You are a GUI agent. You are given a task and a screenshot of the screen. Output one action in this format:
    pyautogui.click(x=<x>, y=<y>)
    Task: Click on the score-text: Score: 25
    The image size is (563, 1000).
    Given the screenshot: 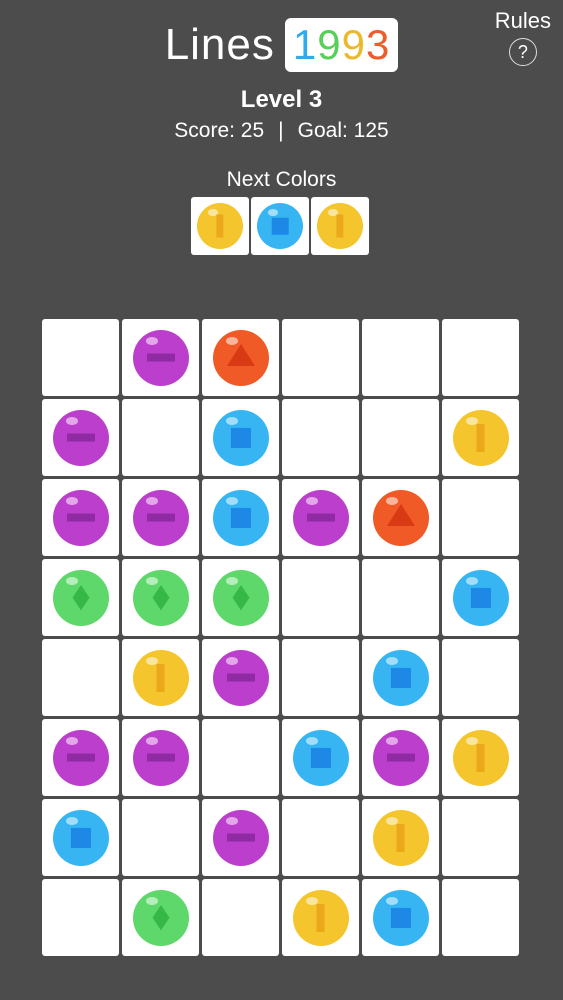 What is the action you would take?
    pyautogui.click(x=219, y=130)
    